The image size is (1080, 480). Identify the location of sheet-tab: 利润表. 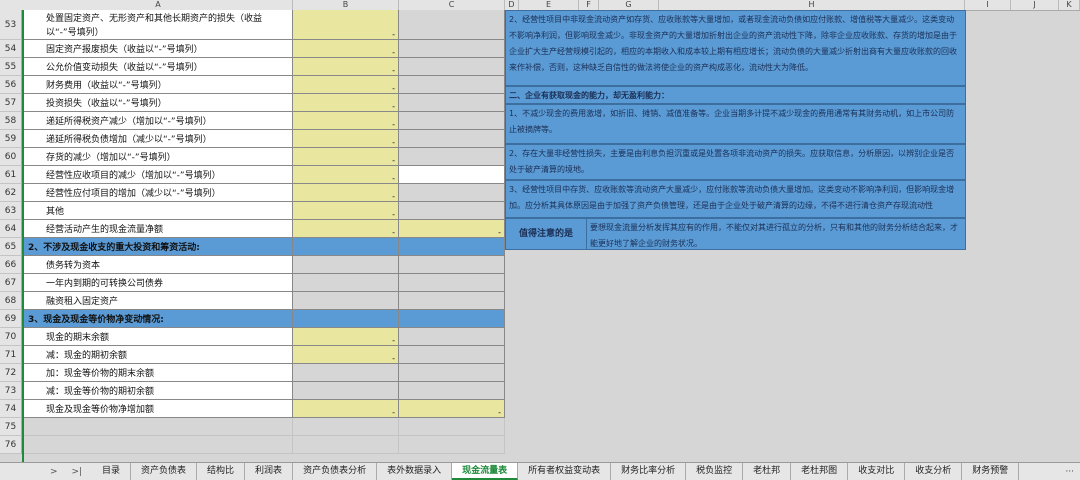
(269, 471).